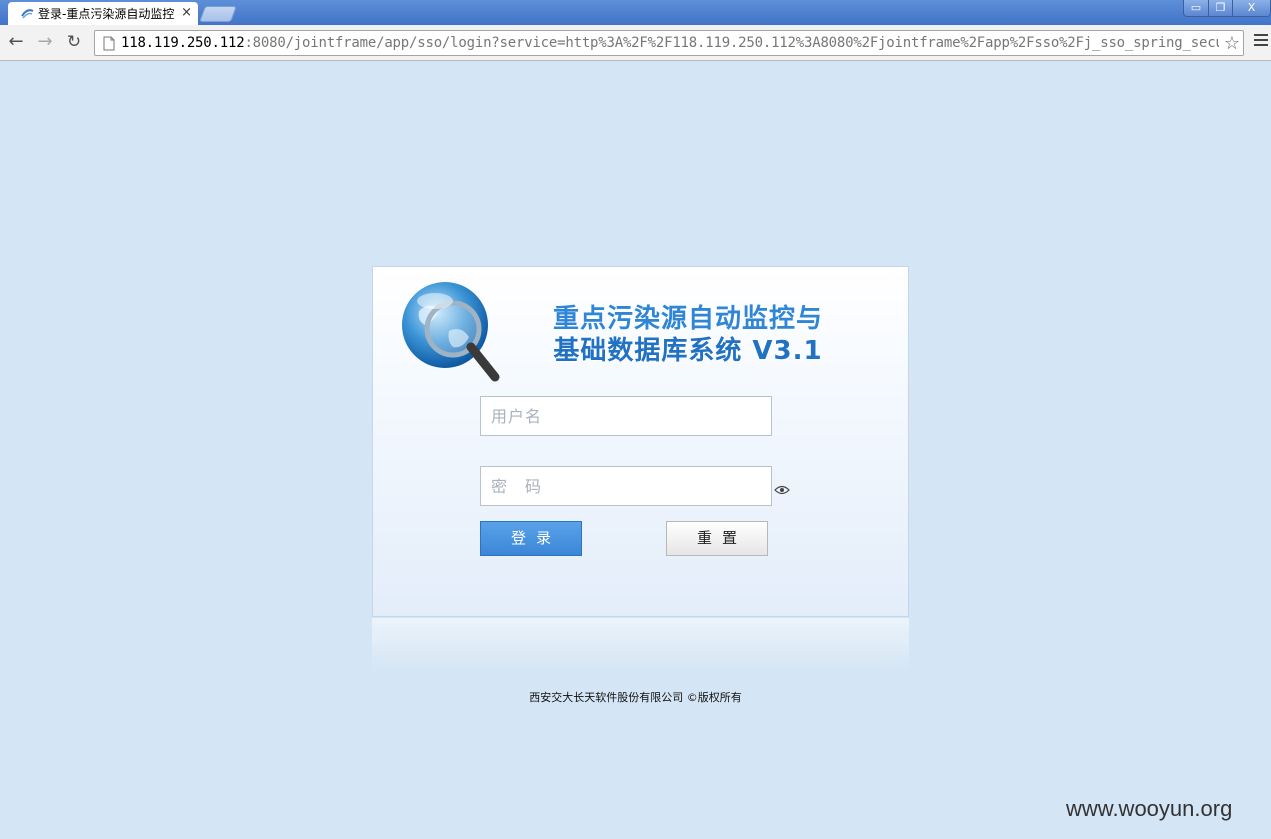 Image resolution: width=1271 pixels, height=839 pixels. I want to click on reset-button: 重置, so click(717, 538).